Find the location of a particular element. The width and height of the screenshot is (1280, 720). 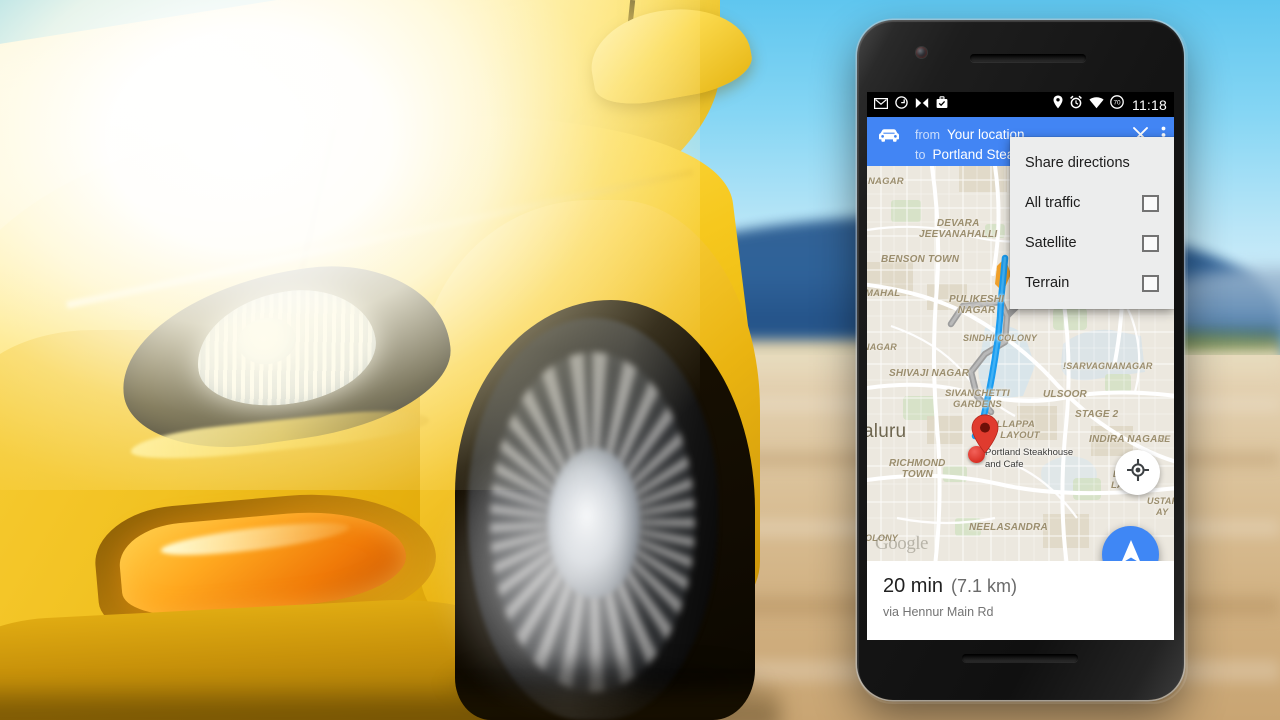

menu-item-label: Satellite is located at coordinates (1051, 243).